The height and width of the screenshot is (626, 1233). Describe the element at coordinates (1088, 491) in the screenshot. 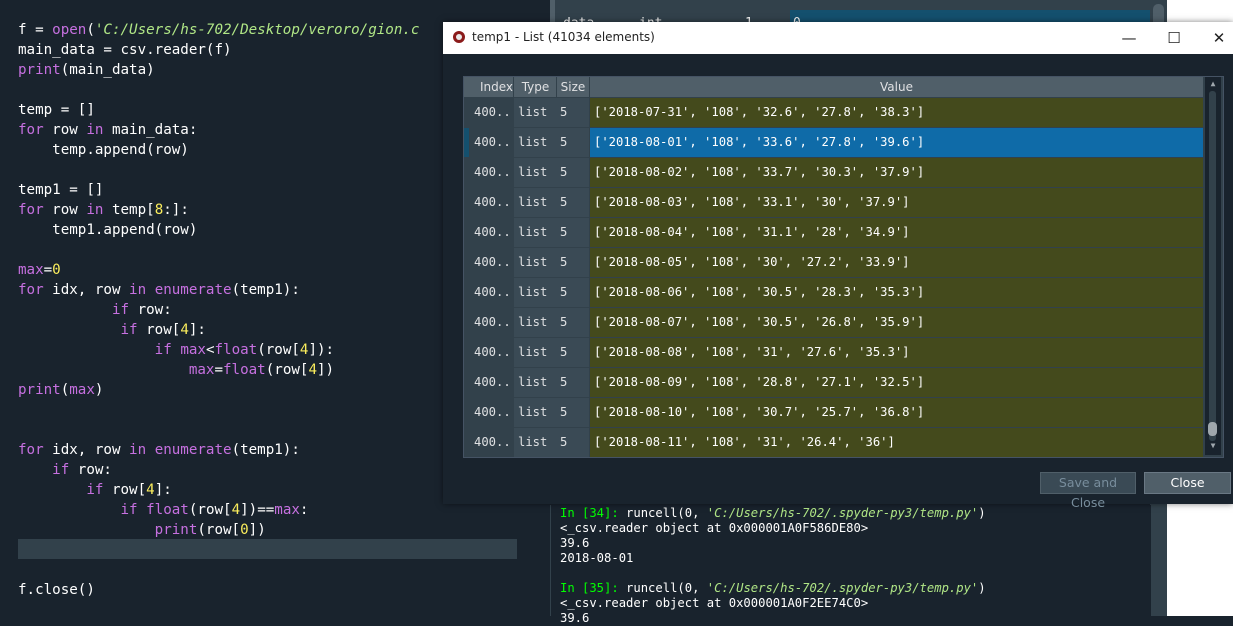

I see `save-and-close-button: Save and Close` at that location.